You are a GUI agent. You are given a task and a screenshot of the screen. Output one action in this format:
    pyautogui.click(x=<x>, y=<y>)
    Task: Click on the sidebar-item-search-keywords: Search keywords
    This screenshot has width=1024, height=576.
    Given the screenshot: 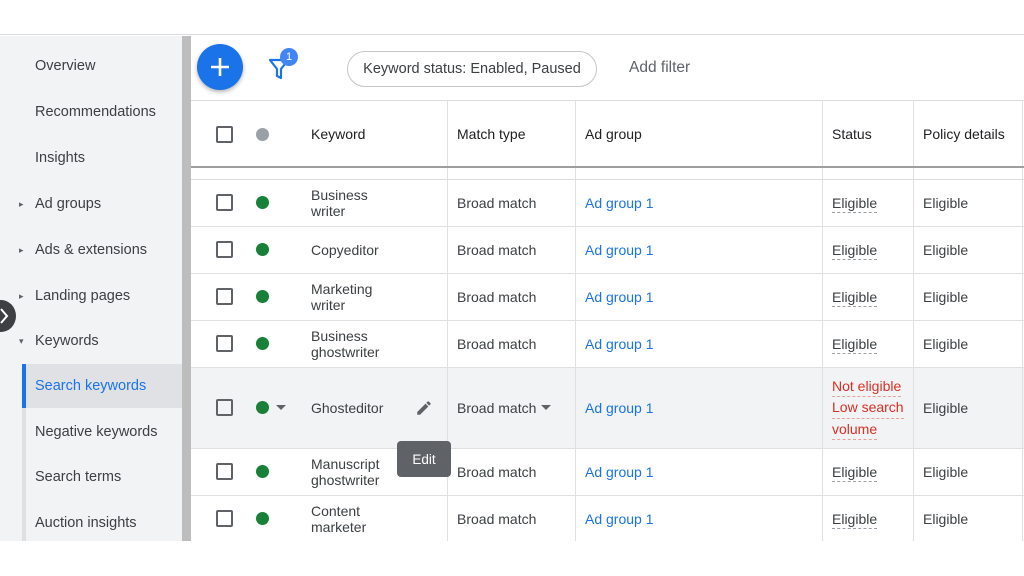 What is the action you would take?
    pyautogui.click(x=102, y=386)
    